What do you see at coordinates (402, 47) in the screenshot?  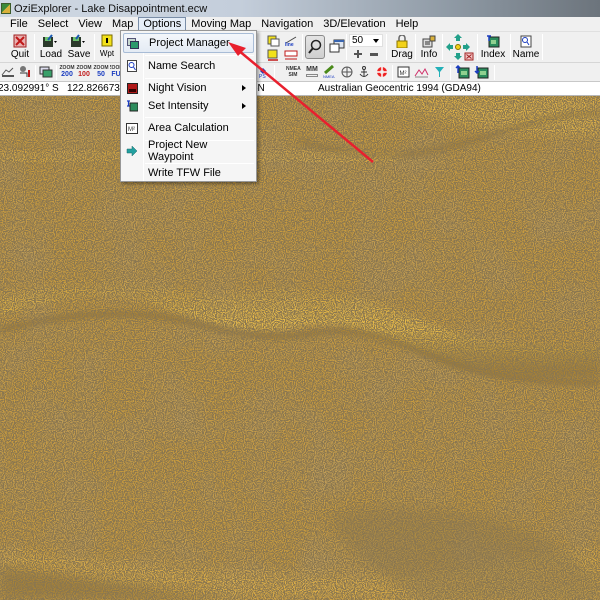 I see `drag-button: Drag` at bounding box center [402, 47].